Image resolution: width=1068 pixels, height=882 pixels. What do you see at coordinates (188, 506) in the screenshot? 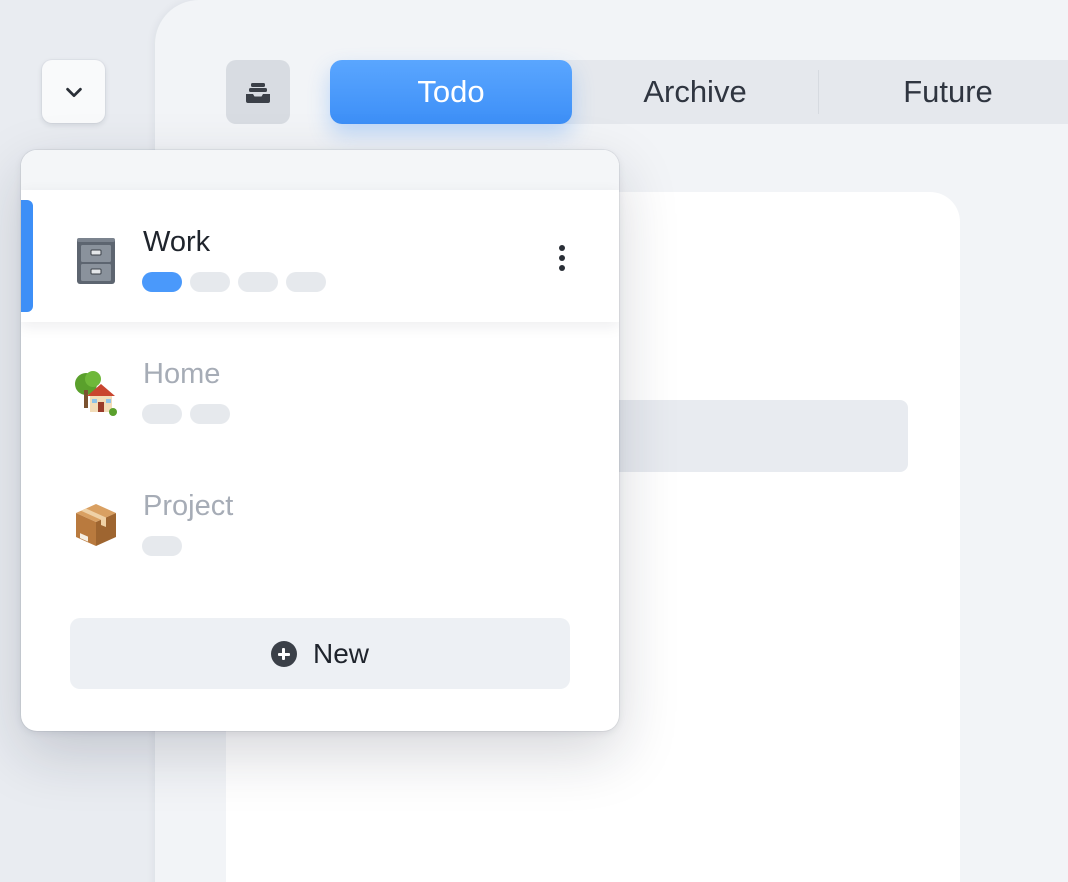
I see `list-item-label: Project` at bounding box center [188, 506].